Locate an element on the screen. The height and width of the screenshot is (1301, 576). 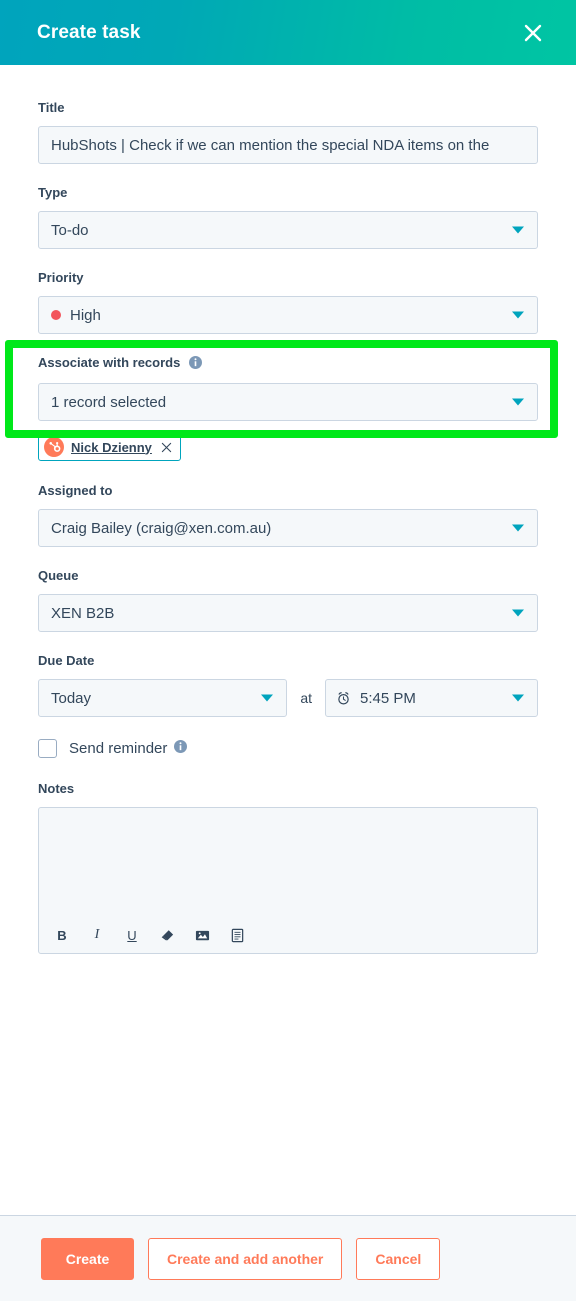
type-select: To-do is located at coordinates (288, 230).